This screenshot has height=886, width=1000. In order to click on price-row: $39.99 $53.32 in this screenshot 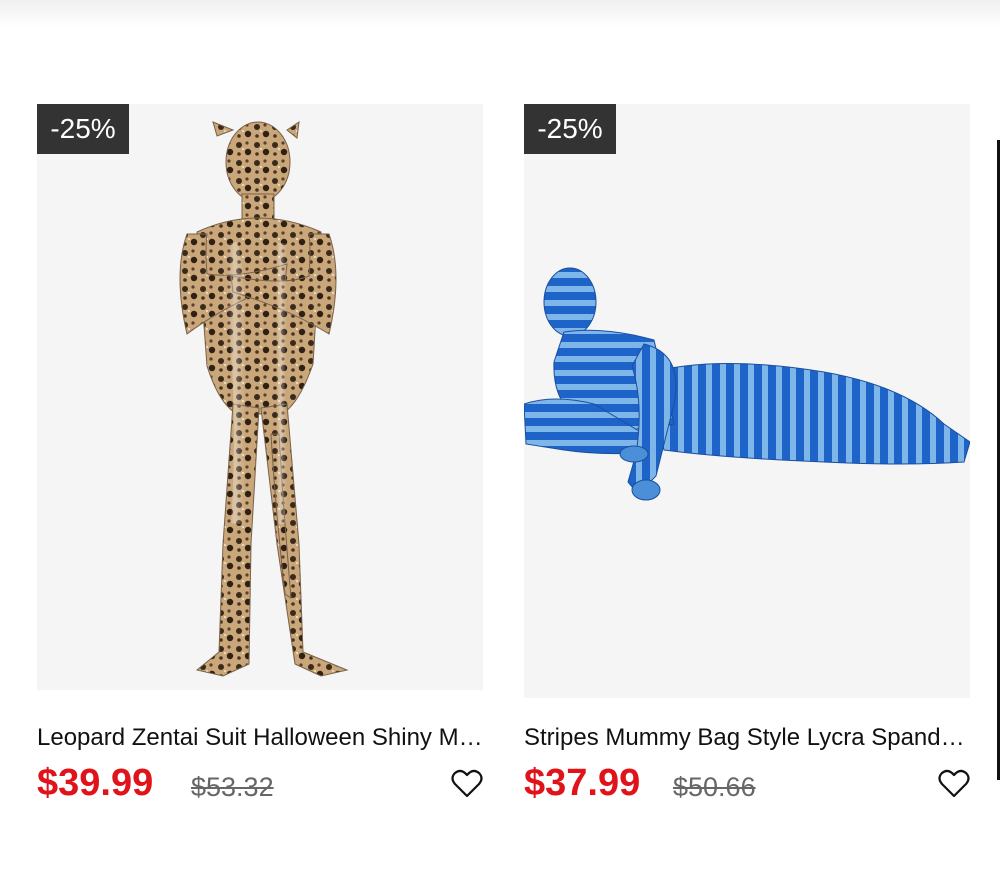, I will do `click(260, 785)`.